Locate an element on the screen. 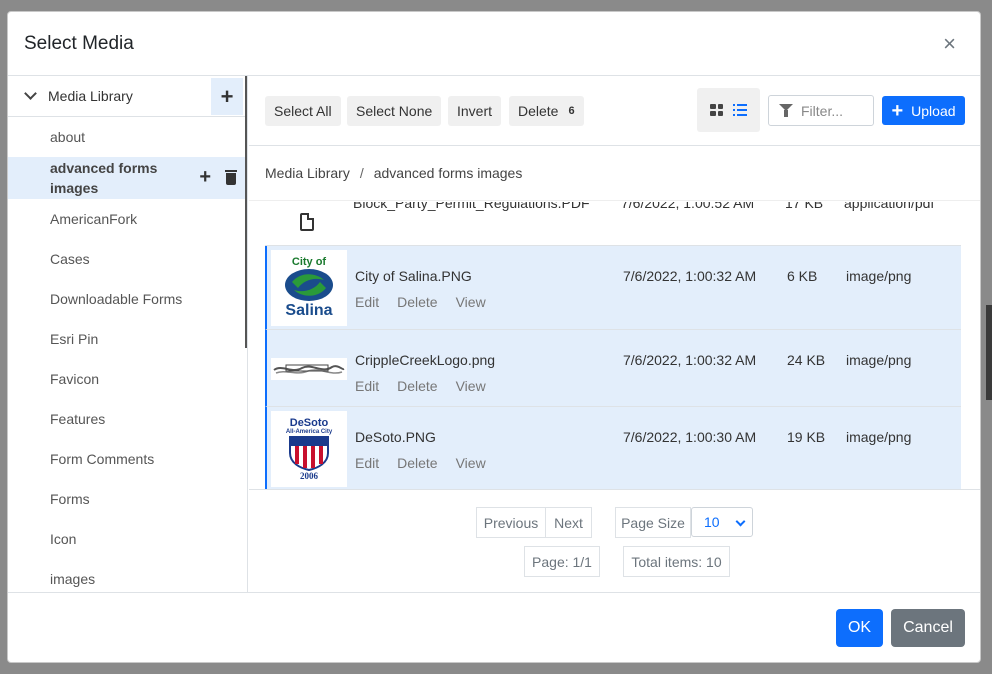 This screenshot has height=674, width=992. list-view-icon is located at coordinates (740, 110).